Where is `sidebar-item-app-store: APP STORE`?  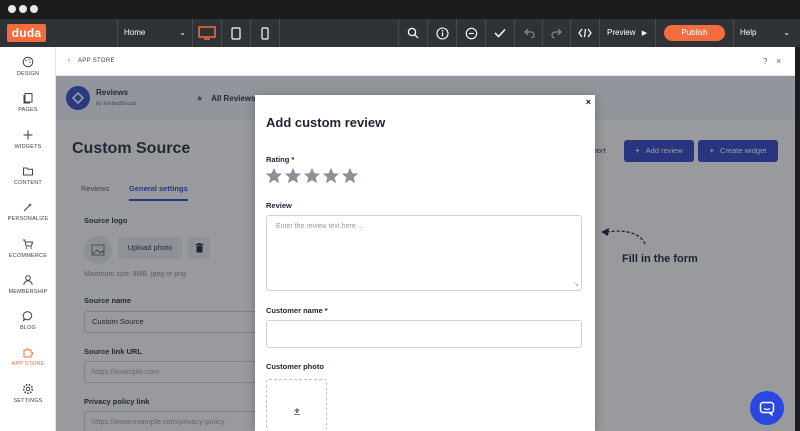
sidebar-item-app-store: APP STORE is located at coordinates (28, 363).